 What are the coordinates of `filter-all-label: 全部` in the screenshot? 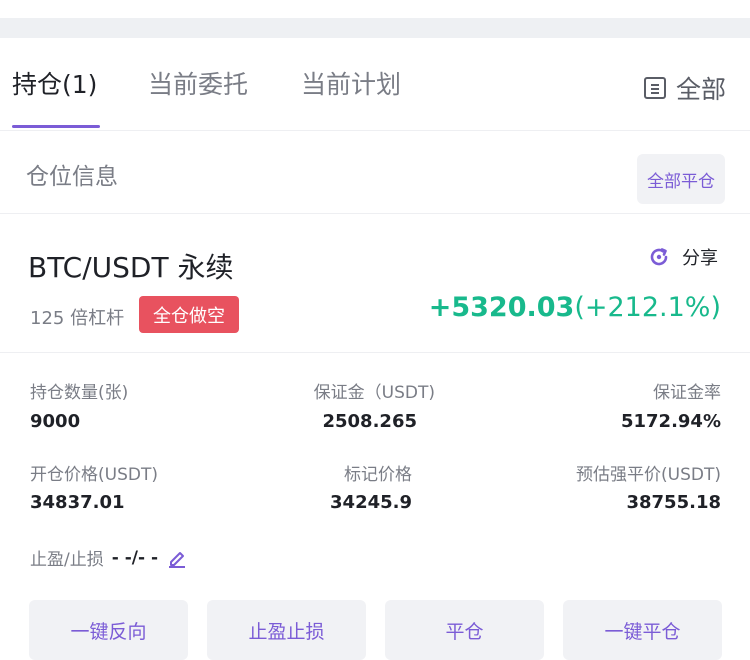 It's located at (700, 89).